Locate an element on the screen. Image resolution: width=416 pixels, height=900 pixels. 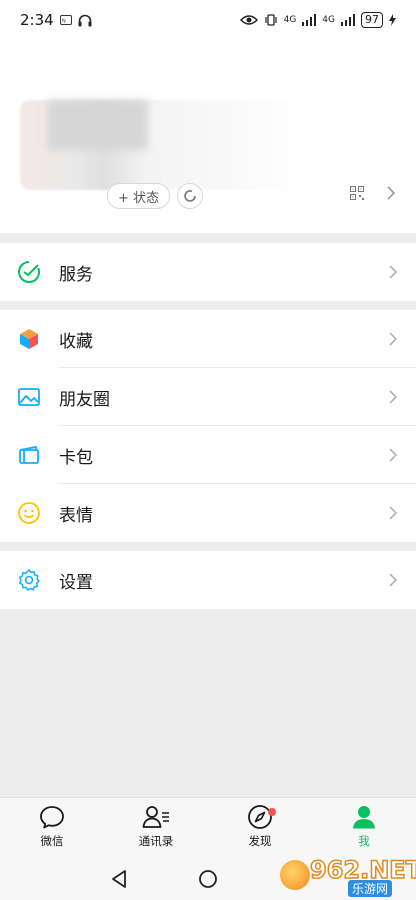
site-watermark: 962.NET 乐游网 is located at coordinates (348, 876).